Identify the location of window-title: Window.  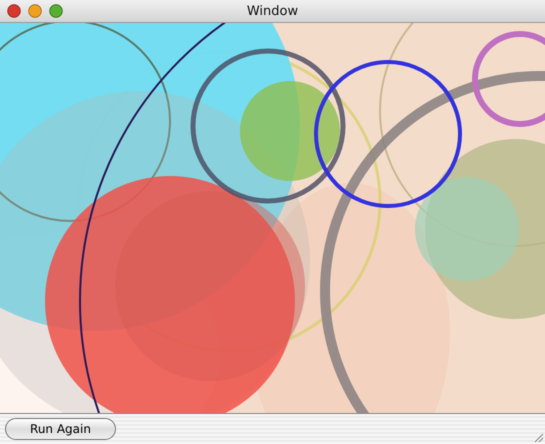
(272, 11).